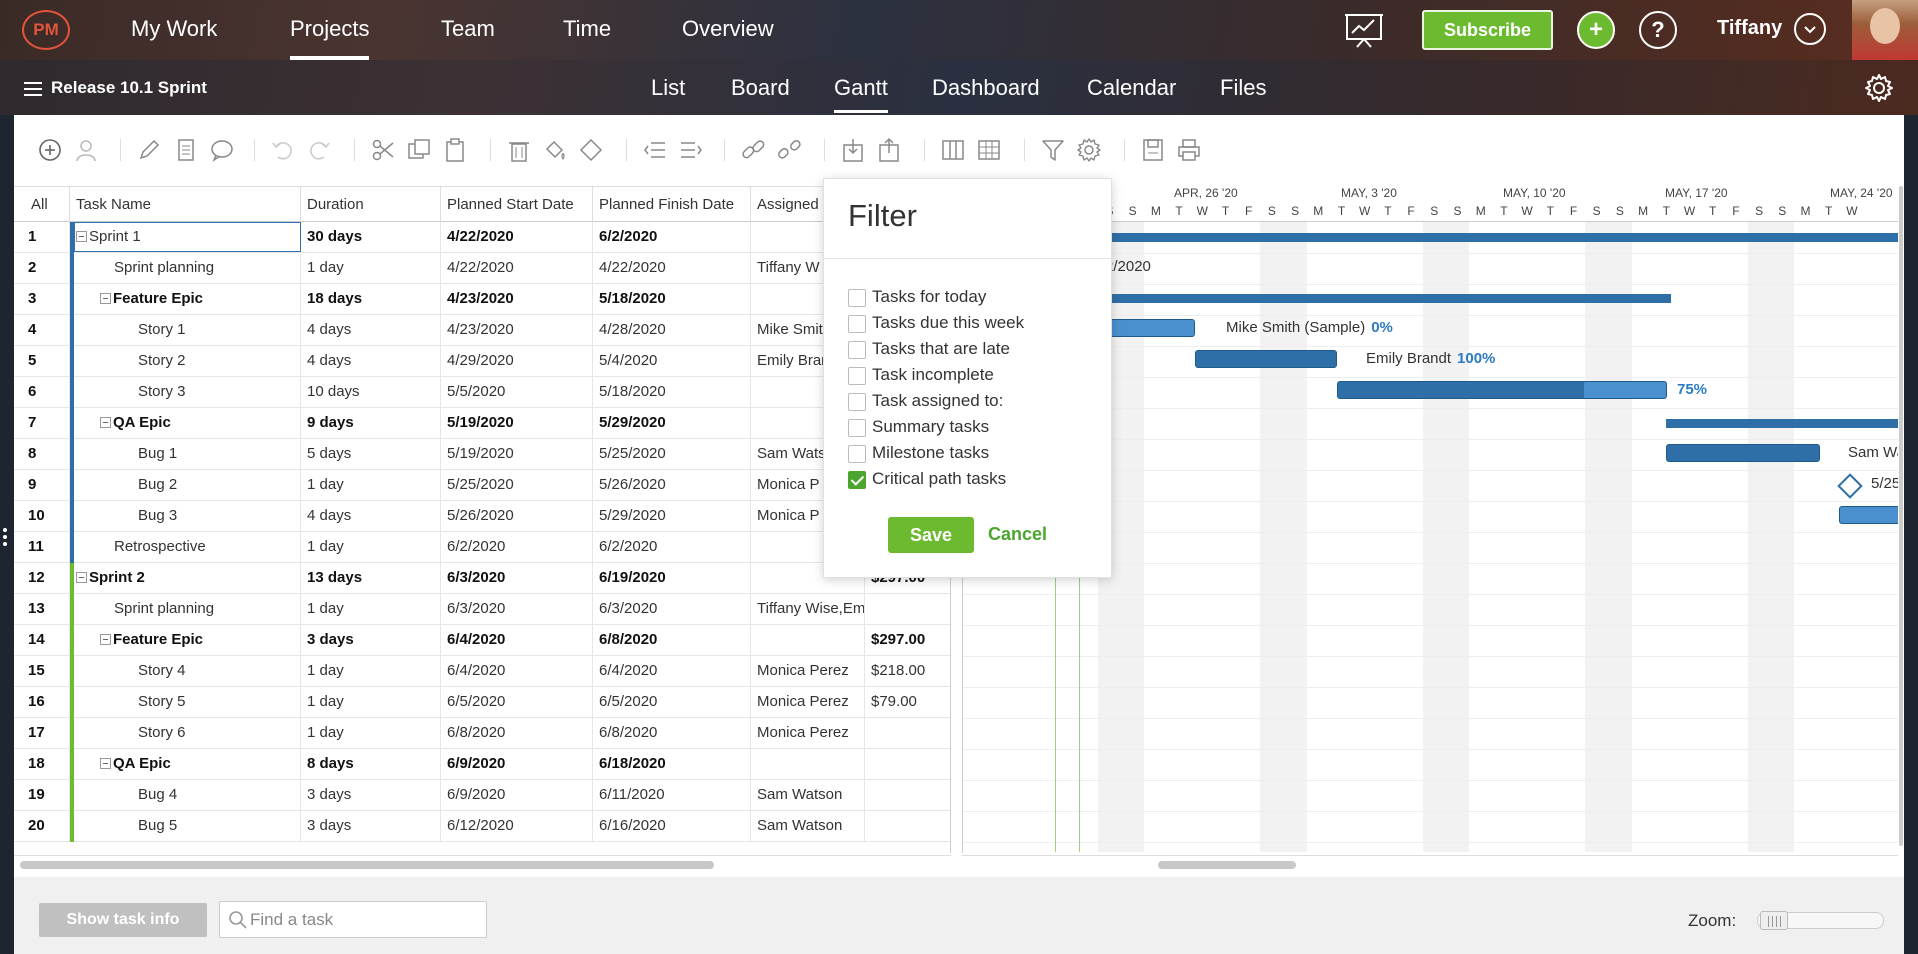 This screenshot has height=954, width=1918. Describe the element at coordinates (123, 920) in the screenshot. I see `show-task-info-button: Show task info` at that location.